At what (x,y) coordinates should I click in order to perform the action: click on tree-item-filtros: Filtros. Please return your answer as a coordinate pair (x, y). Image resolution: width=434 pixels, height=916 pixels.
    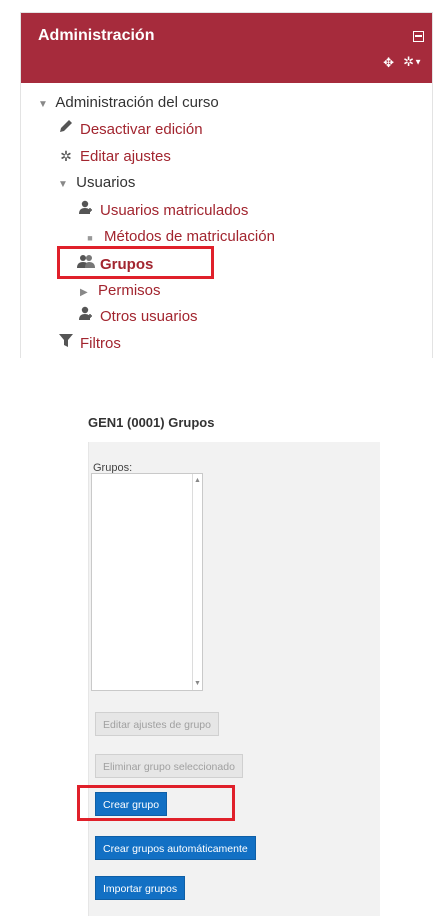
    Looking at the image, I should click on (88, 343).